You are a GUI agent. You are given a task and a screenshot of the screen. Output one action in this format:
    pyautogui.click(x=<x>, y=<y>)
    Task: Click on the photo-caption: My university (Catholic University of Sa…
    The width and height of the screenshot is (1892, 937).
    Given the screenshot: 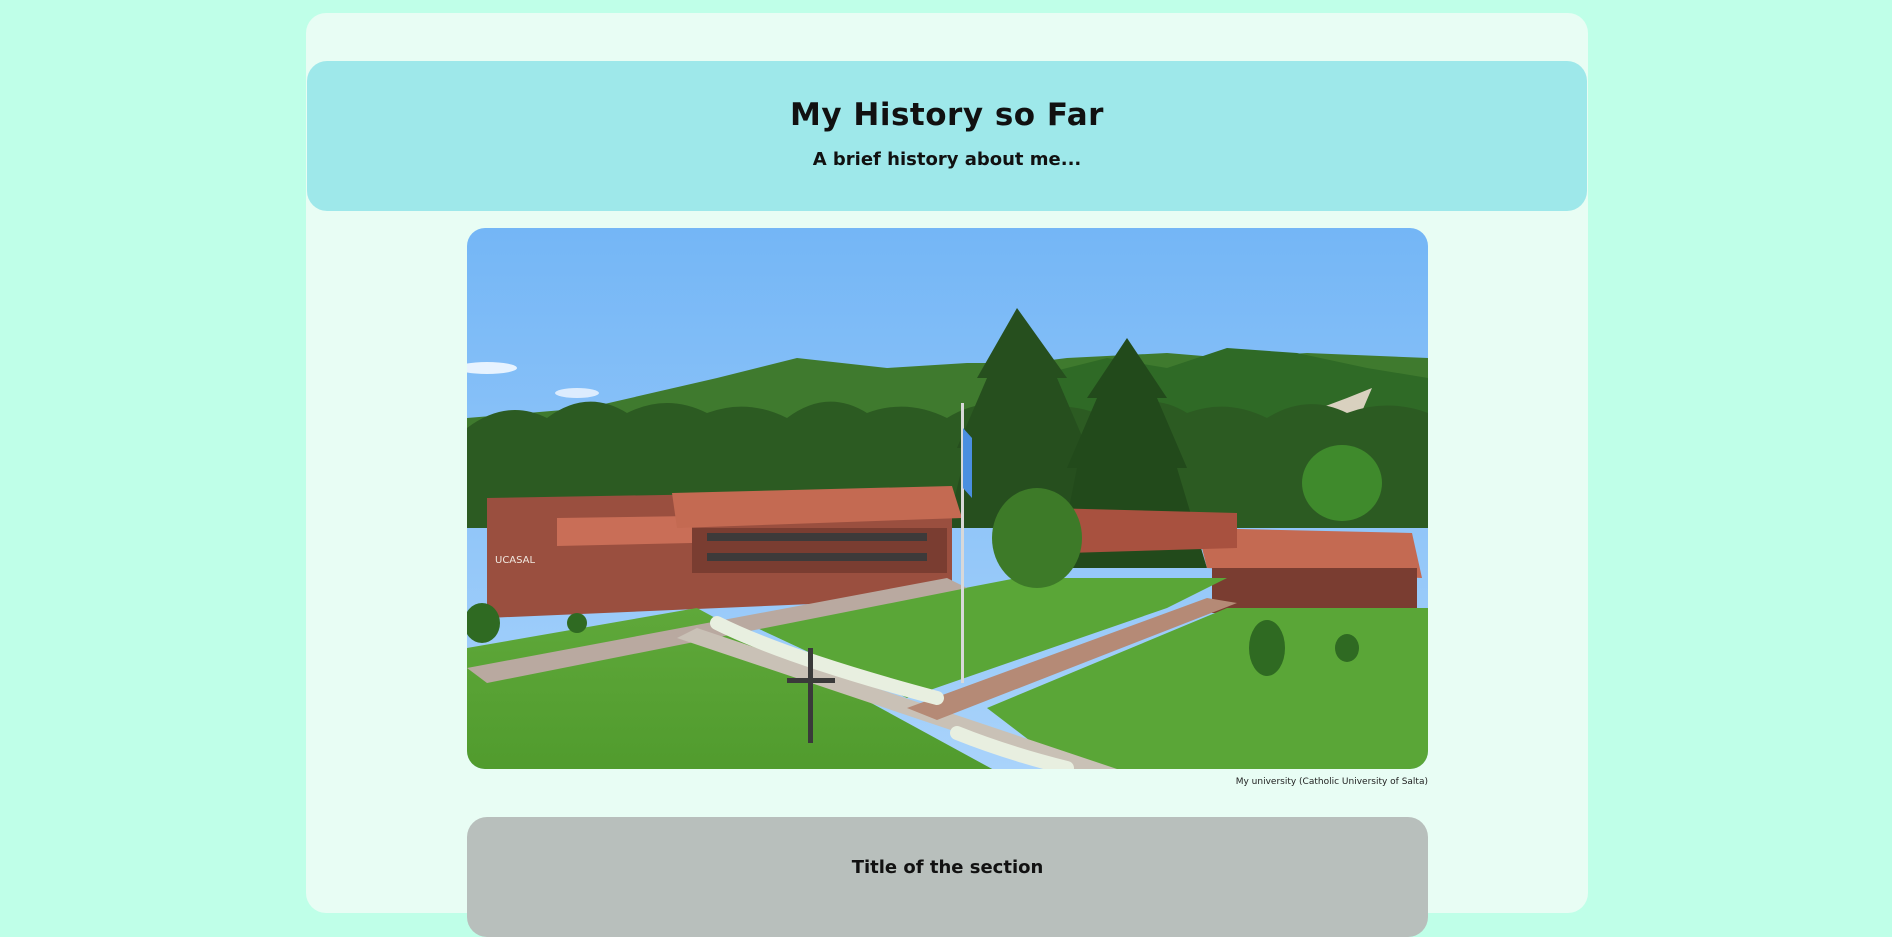 What is the action you would take?
    pyautogui.click(x=1331, y=782)
    